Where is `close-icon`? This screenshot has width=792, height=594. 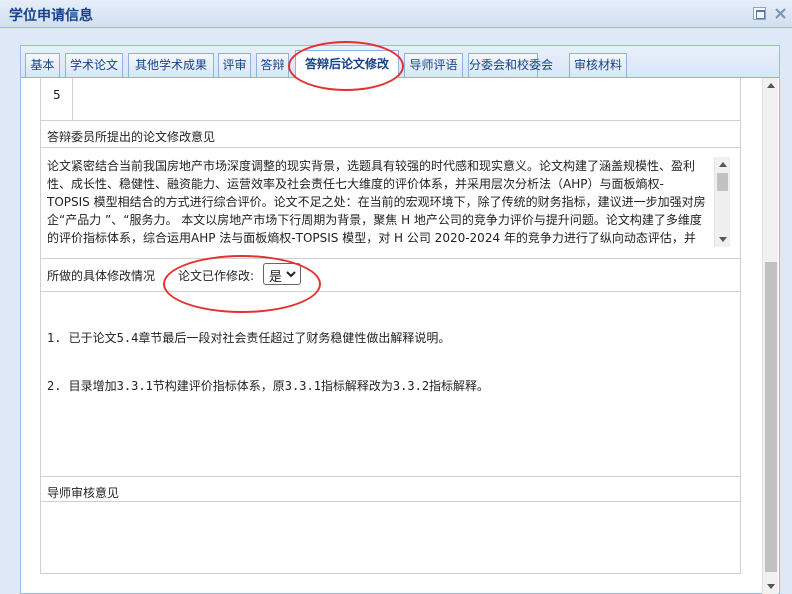 close-icon is located at coordinates (780, 13).